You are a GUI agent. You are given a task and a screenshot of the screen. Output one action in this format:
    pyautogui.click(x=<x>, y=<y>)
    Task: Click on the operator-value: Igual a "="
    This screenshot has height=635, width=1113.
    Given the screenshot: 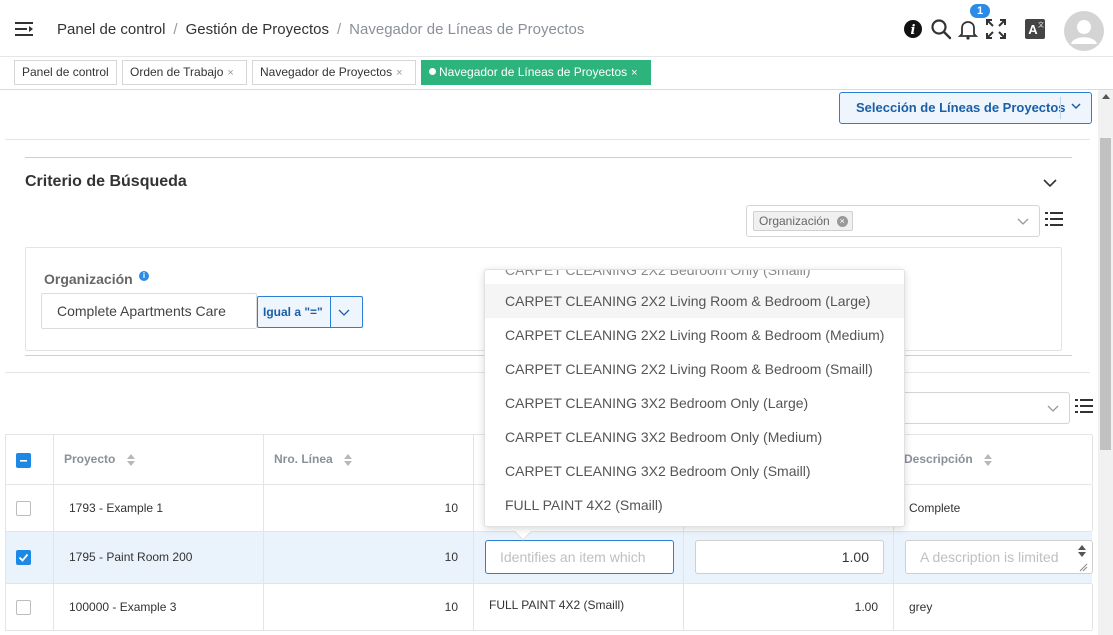 What is the action you would take?
    pyautogui.click(x=293, y=312)
    